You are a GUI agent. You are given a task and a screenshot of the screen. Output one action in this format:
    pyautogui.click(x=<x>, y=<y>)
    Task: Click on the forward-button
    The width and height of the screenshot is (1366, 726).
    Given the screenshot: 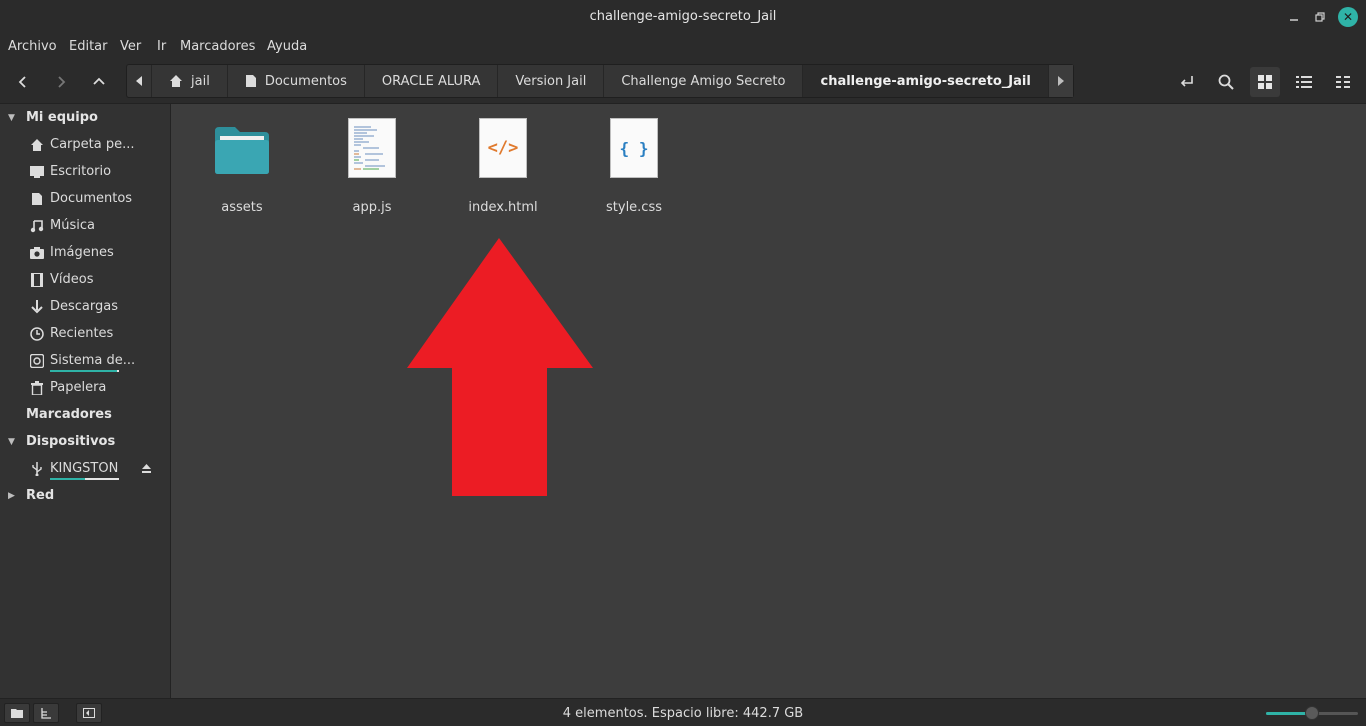 What is the action you would take?
    pyautogui.click(x=61, y=82)
    